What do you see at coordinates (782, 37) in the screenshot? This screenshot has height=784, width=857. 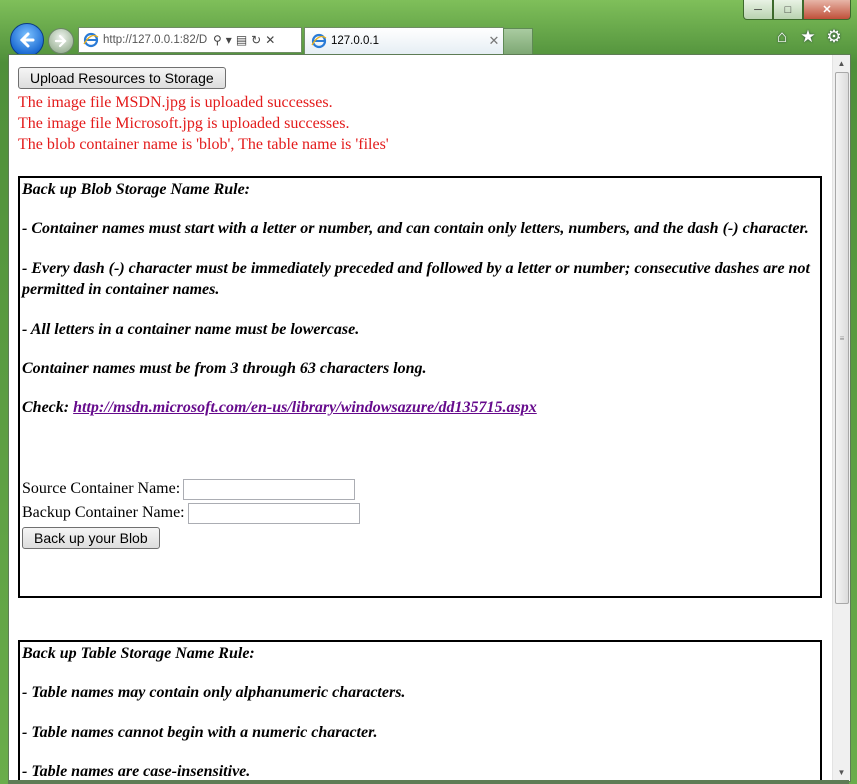 I see `home-icon: ⌂` at bounding box center [782, 37].